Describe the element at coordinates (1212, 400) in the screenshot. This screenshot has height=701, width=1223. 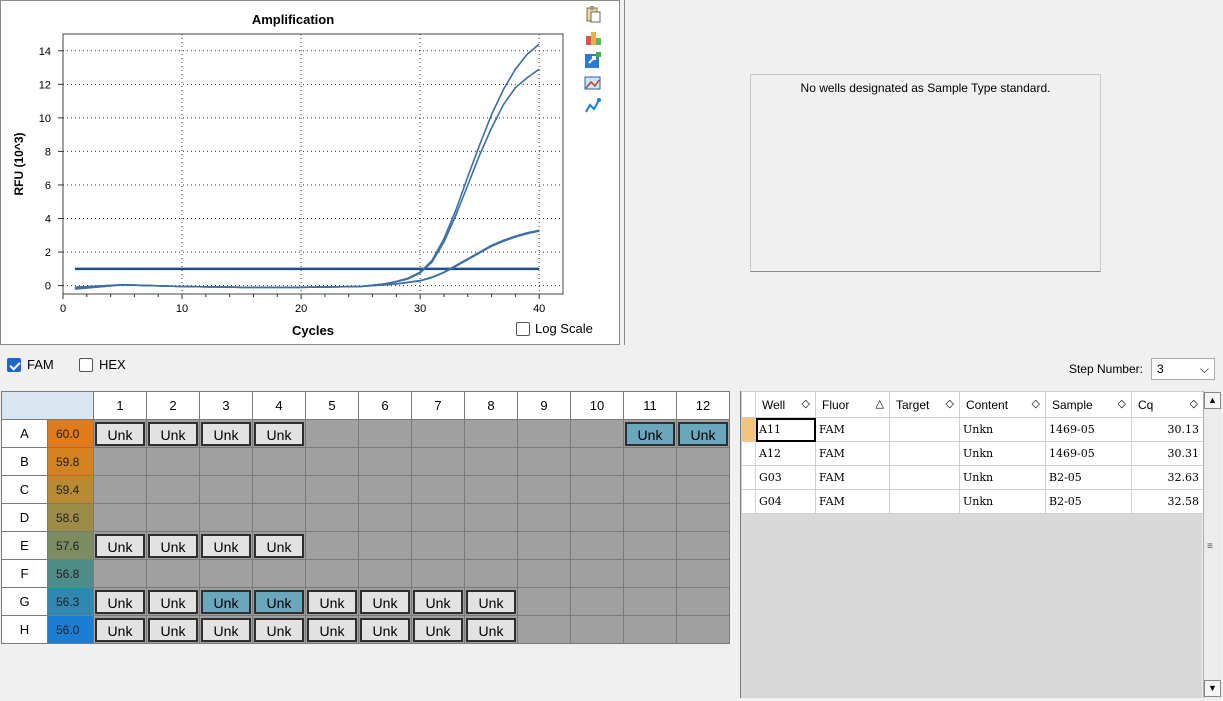
I see `scroll-up-button: ▲` at that location.